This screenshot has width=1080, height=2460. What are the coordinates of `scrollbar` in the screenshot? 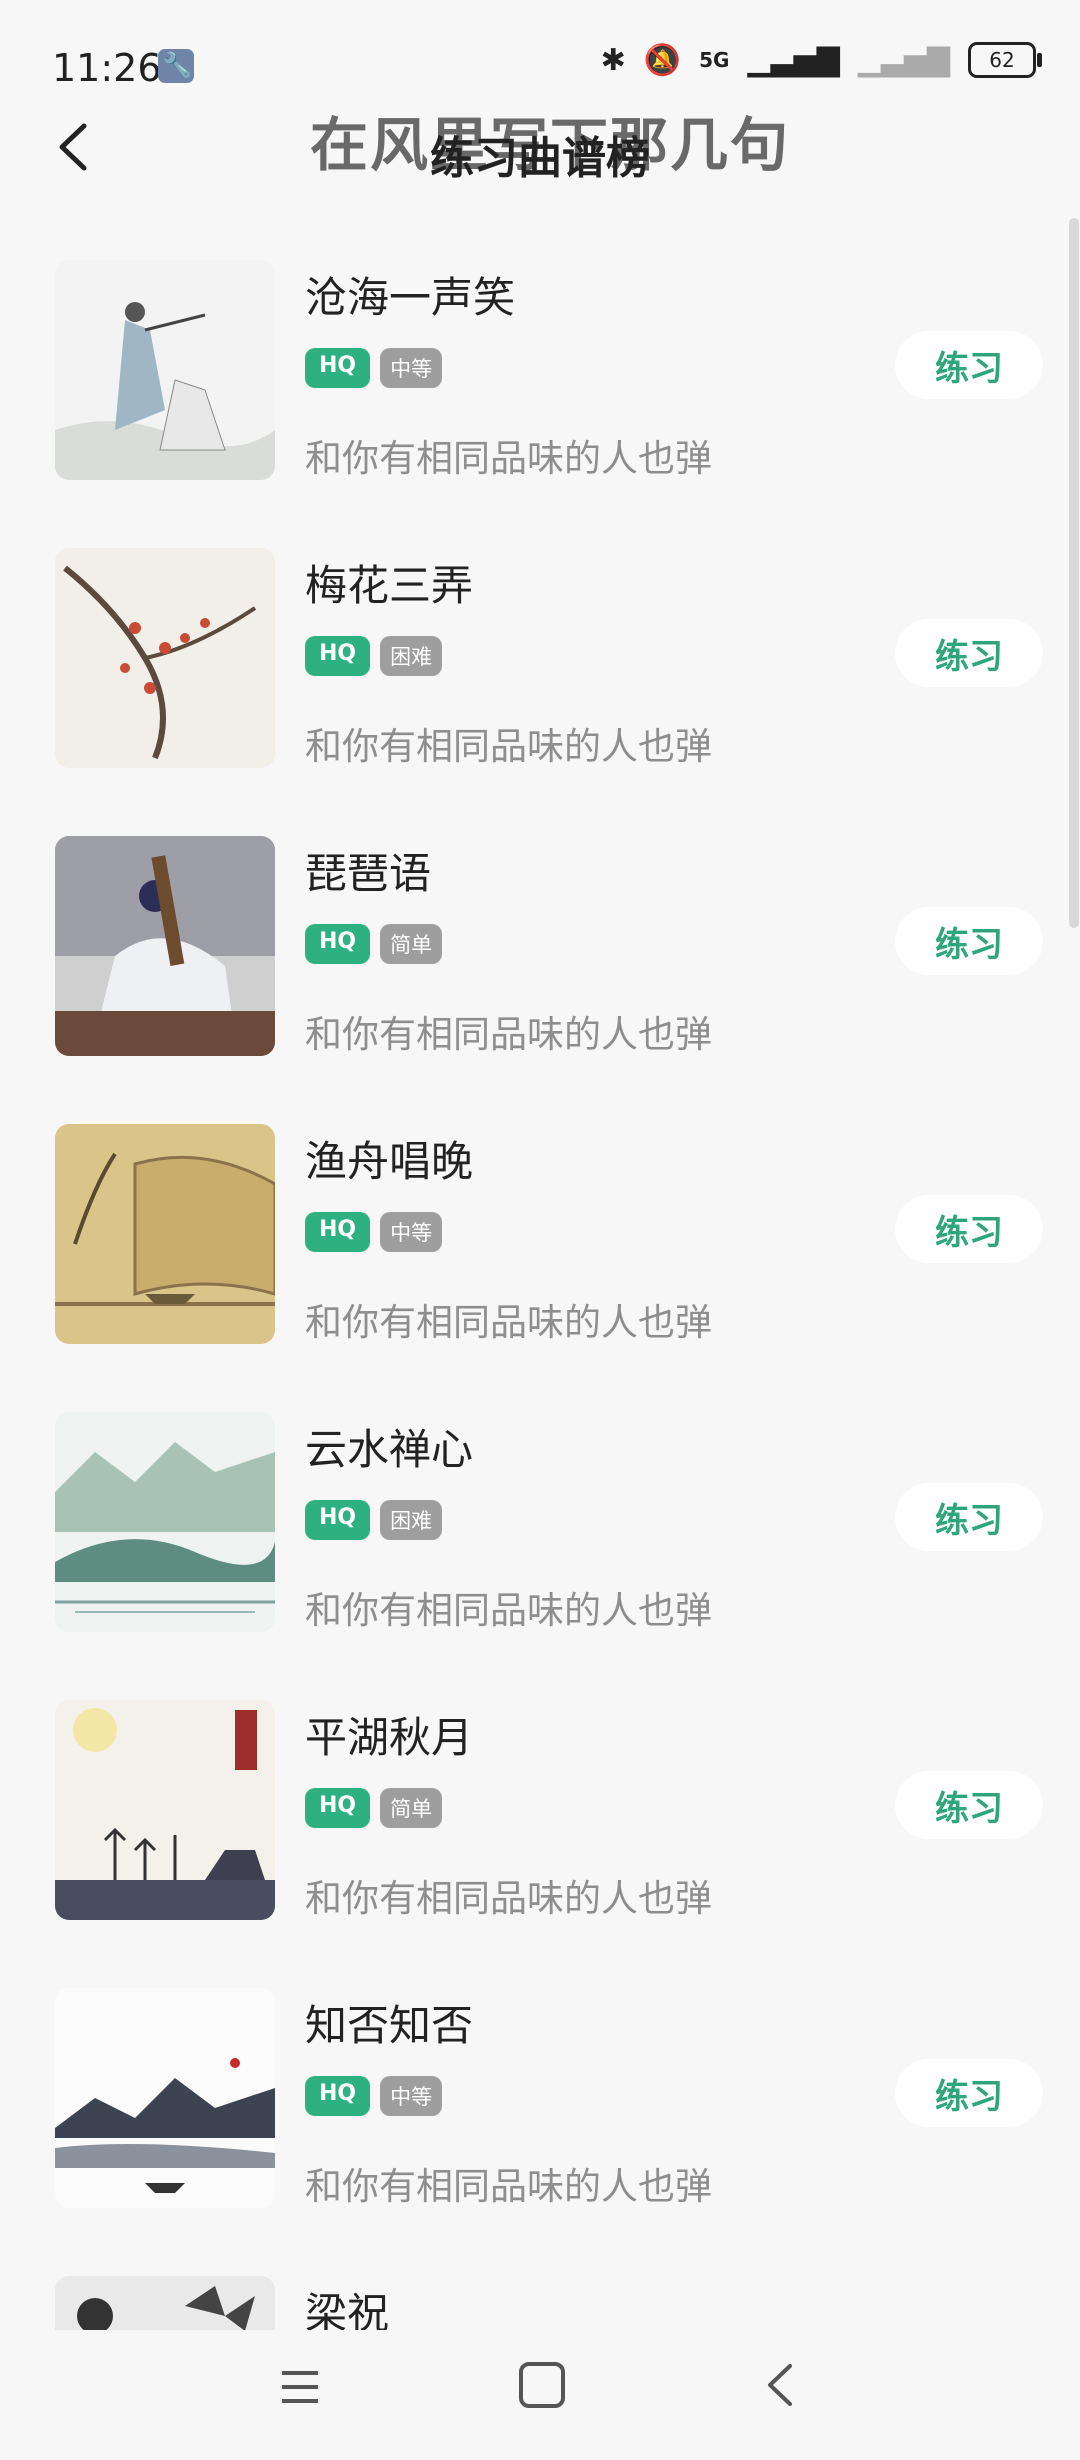 It's located at (1074, 573).